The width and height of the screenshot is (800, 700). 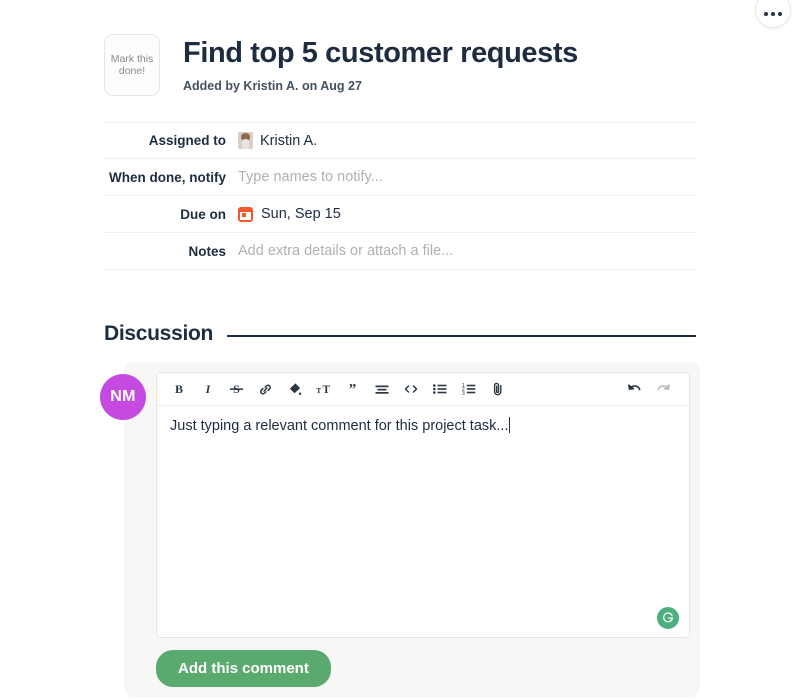 I want to click on bullet-list-icon, so click(x=439, y=389).